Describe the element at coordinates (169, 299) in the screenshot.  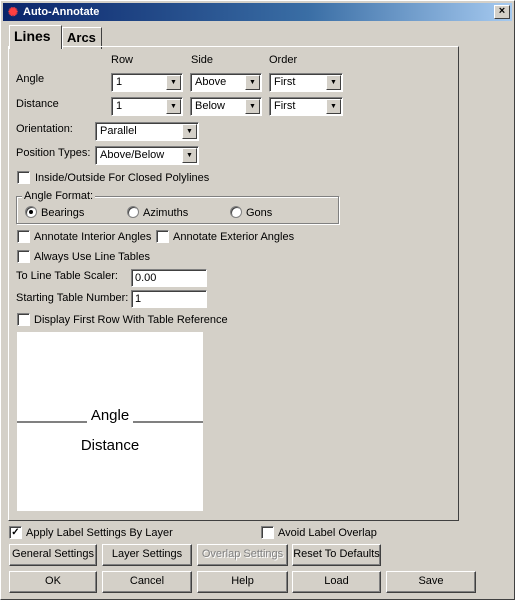
I see `starting-number-input: 1` at that location.